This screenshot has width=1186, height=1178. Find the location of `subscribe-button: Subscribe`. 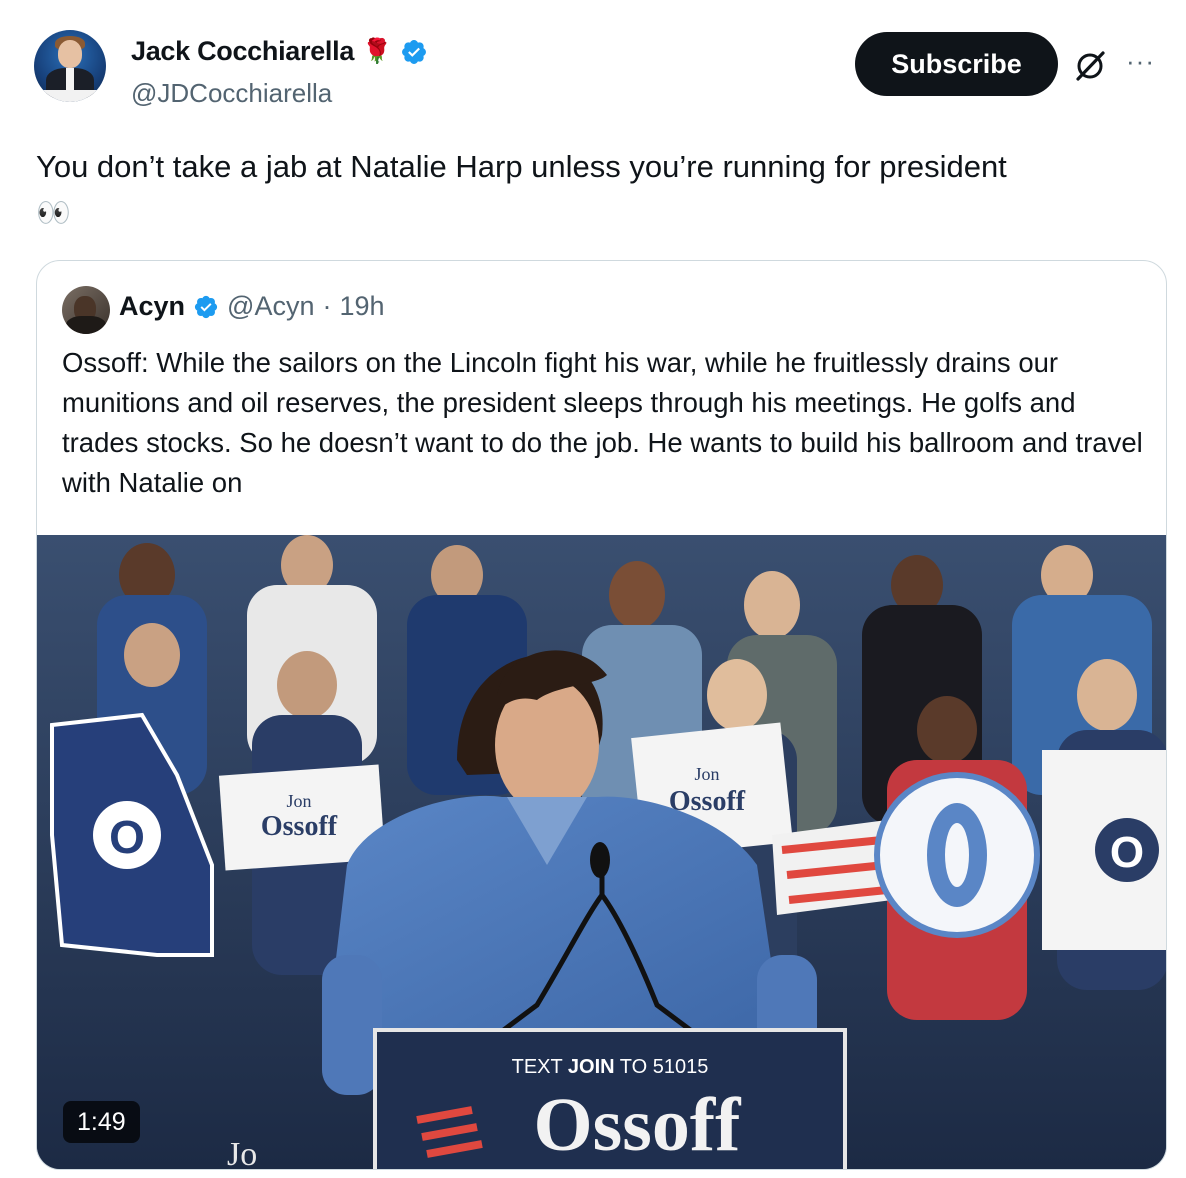

subscribe-button: Subscribe is located at coordinates (956, 64).